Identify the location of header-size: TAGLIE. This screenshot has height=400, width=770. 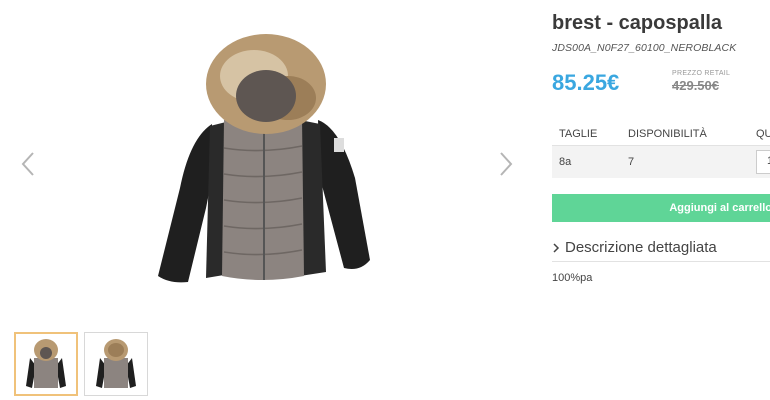
(578, 134).